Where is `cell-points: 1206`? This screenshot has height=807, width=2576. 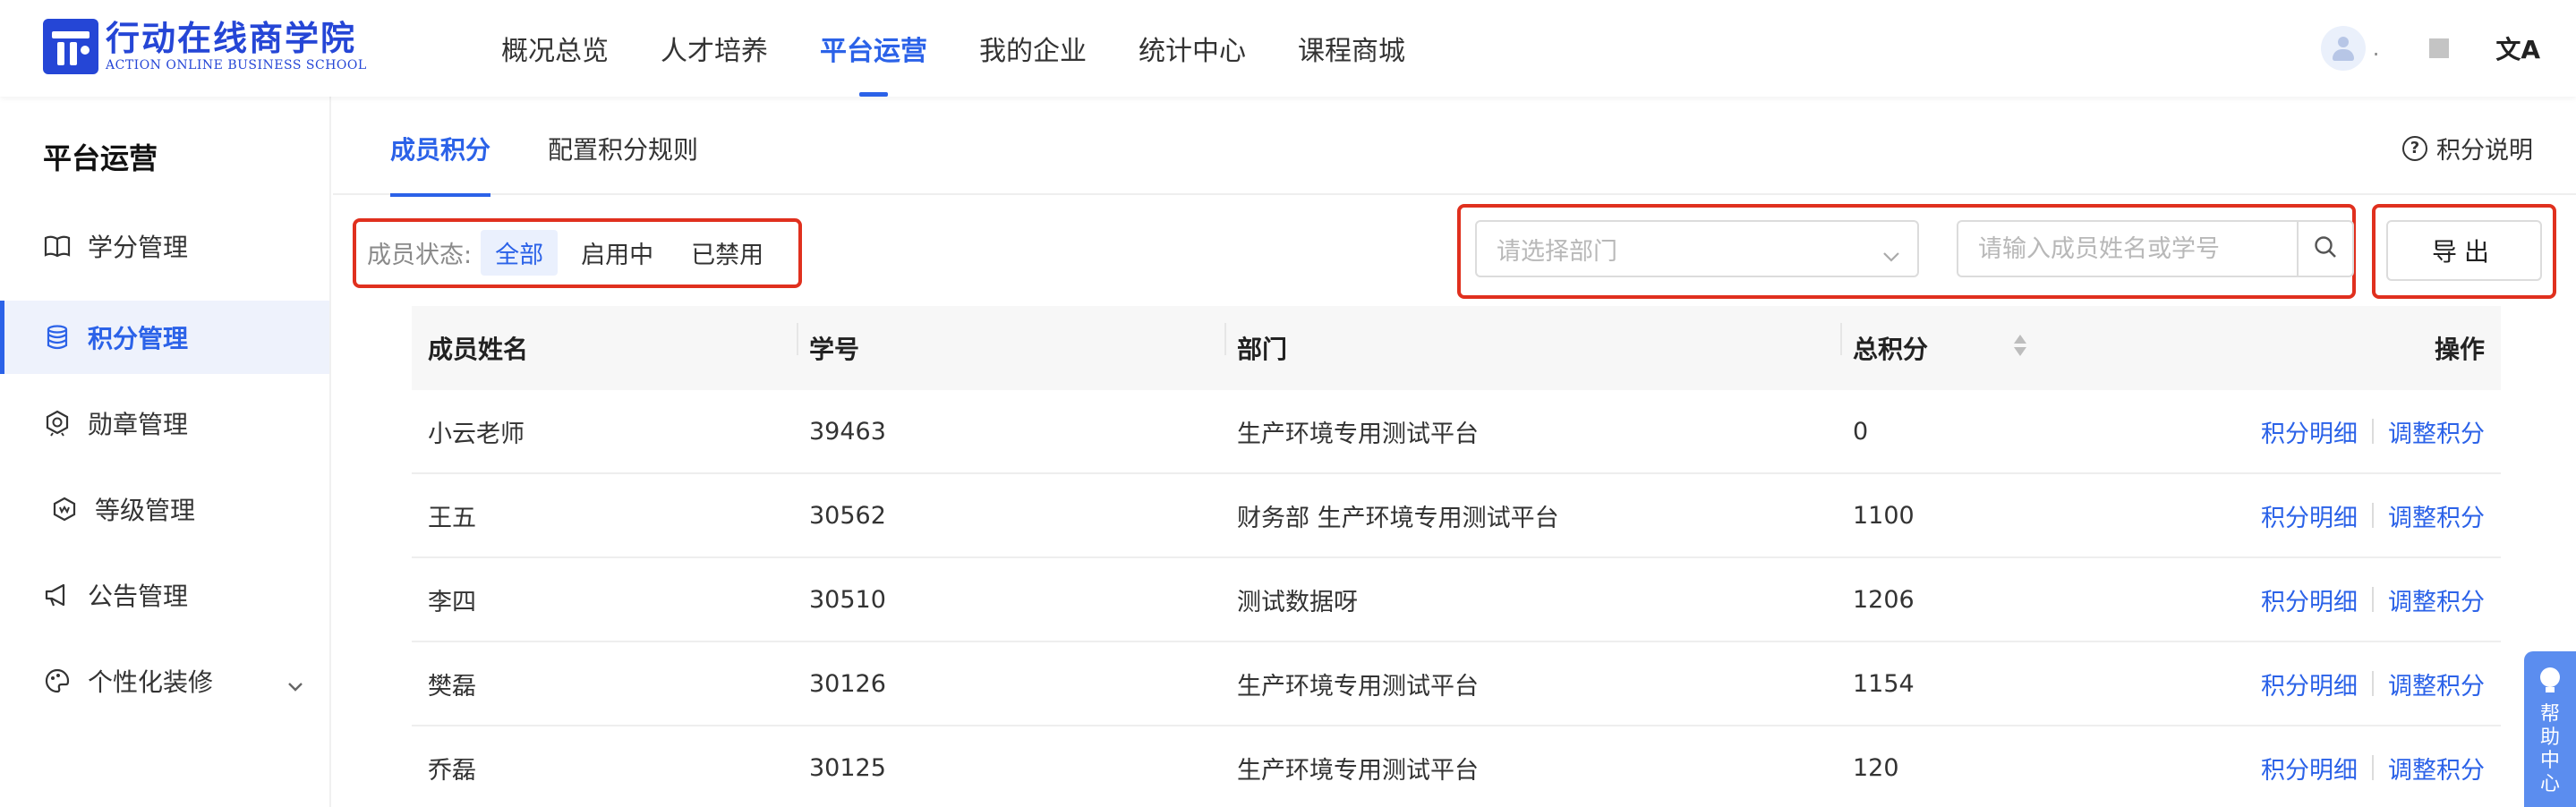
cell-points: 1206 is located at coordinates (1884, 599).